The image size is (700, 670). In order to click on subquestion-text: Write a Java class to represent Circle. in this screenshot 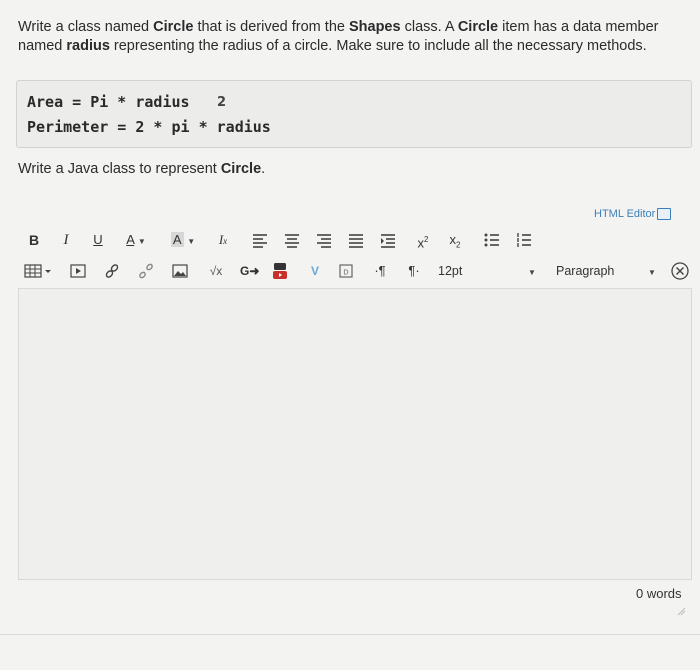, I will do `click(141, 169)`.